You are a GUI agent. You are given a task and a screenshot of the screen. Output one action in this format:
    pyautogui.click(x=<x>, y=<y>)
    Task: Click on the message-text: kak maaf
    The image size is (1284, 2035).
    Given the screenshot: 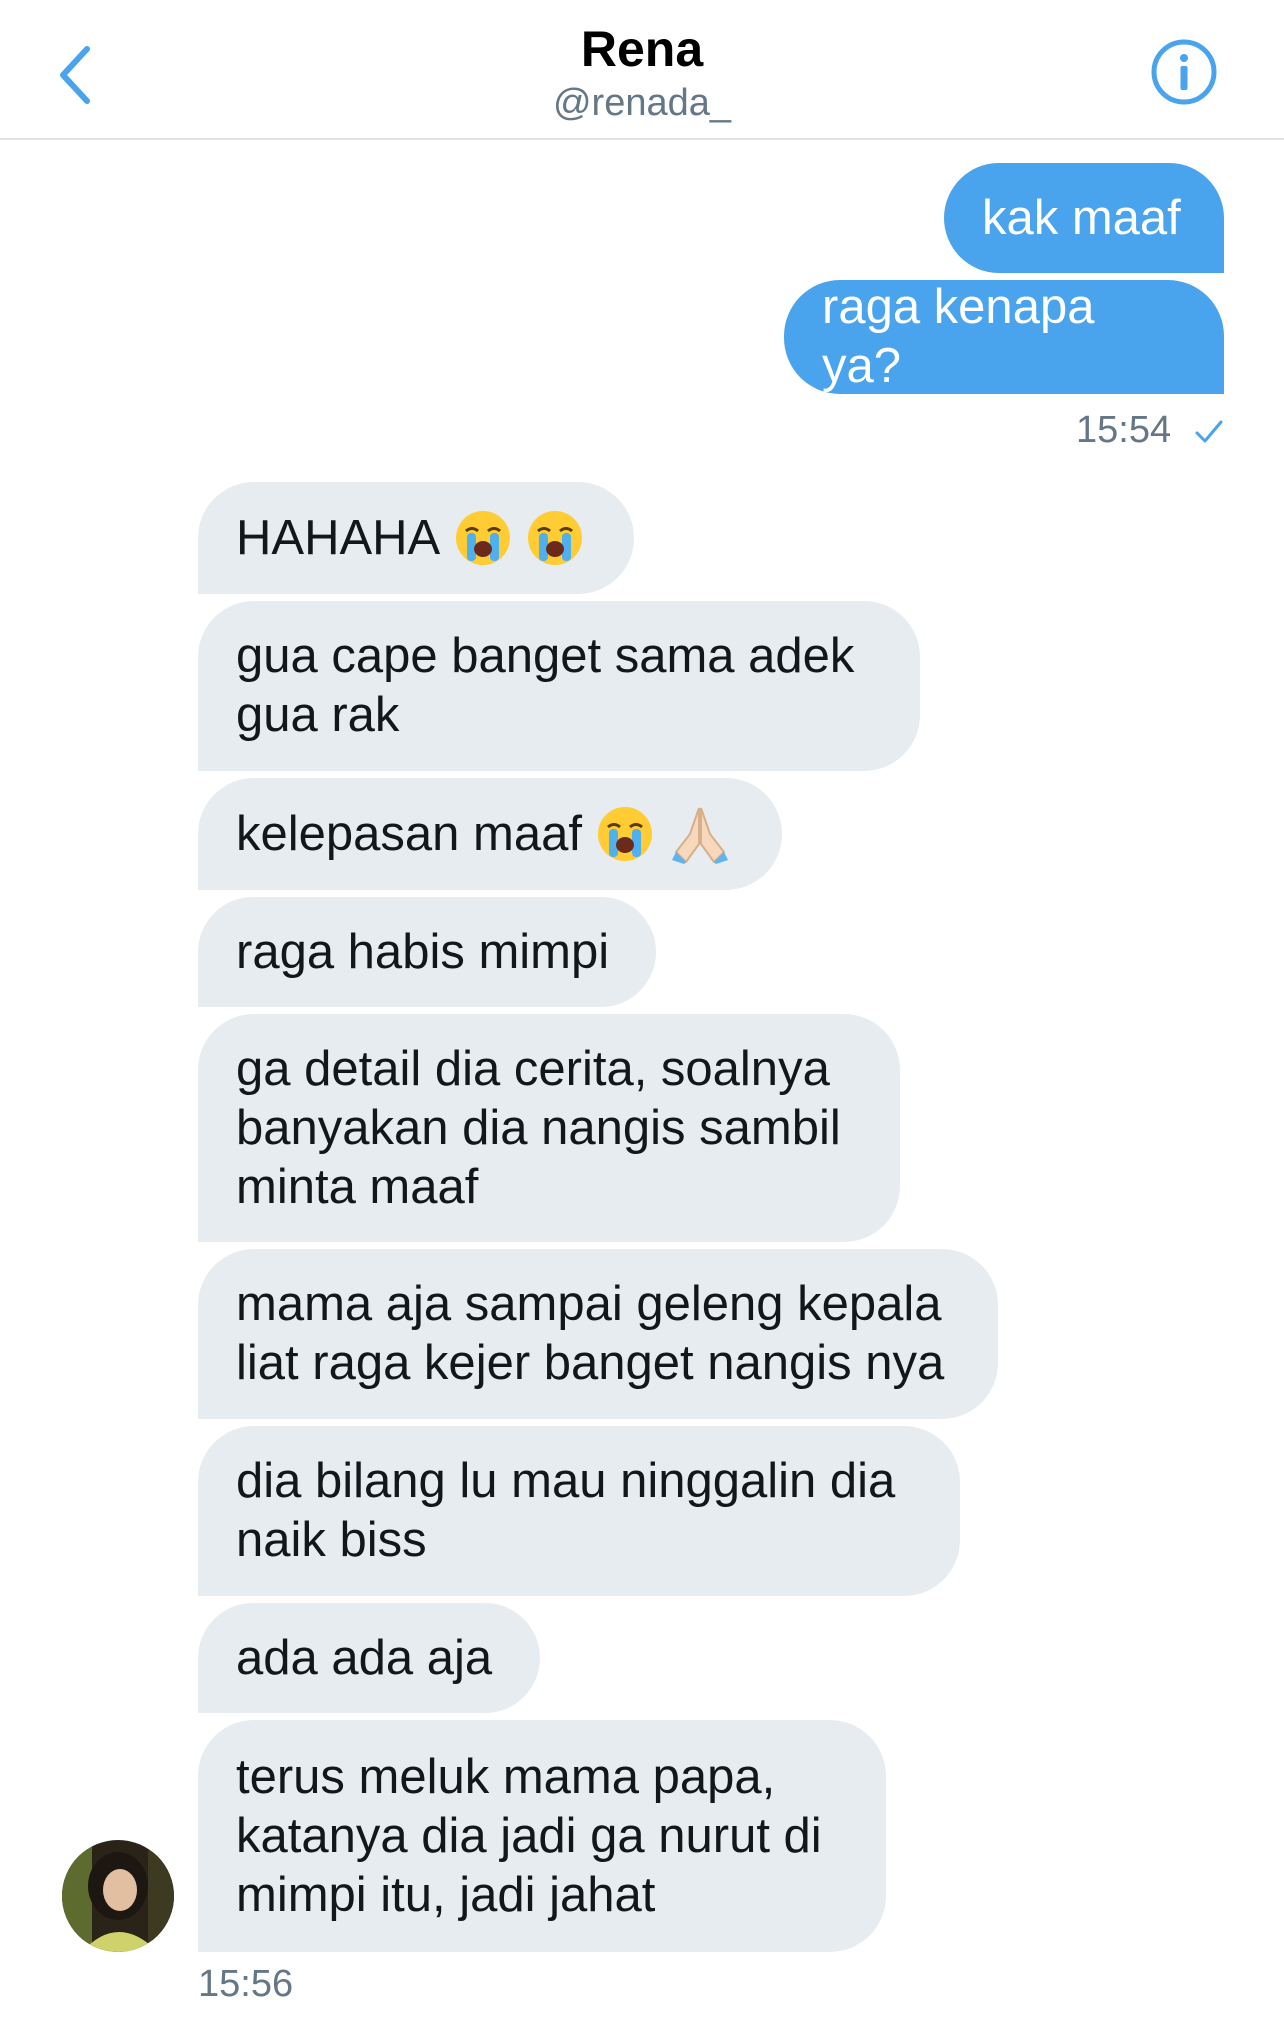 What is the action you would take?
    pyautogui.click(x=1081, y=217)
    